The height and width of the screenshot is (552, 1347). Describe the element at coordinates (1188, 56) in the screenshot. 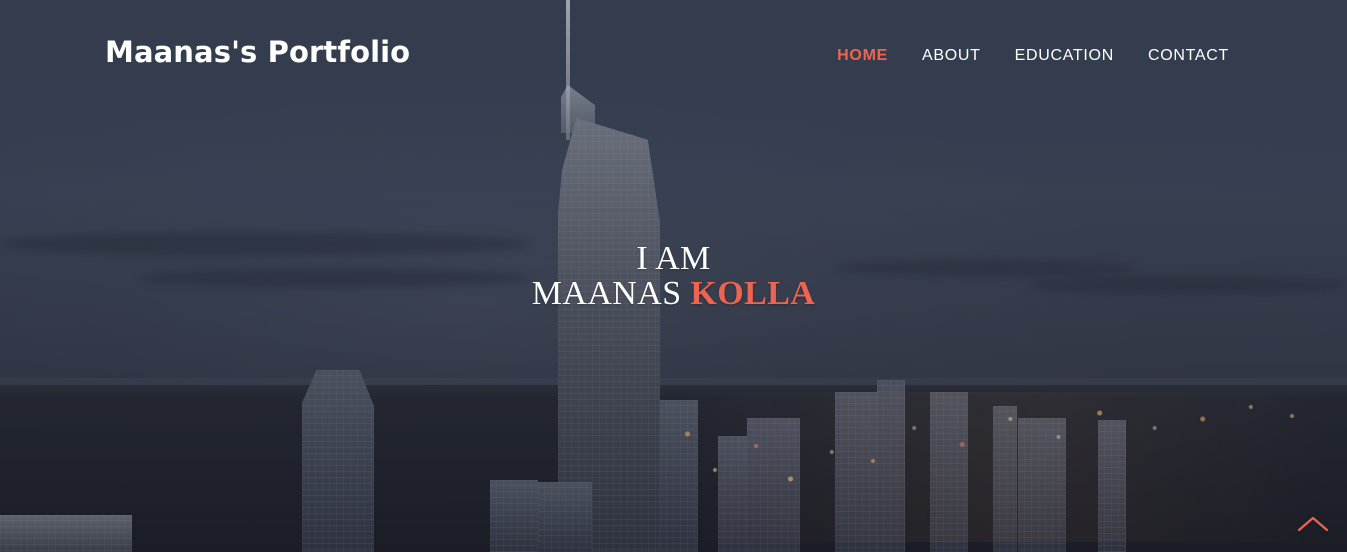

I see `nav-contact-link: CONTACT` at that location.